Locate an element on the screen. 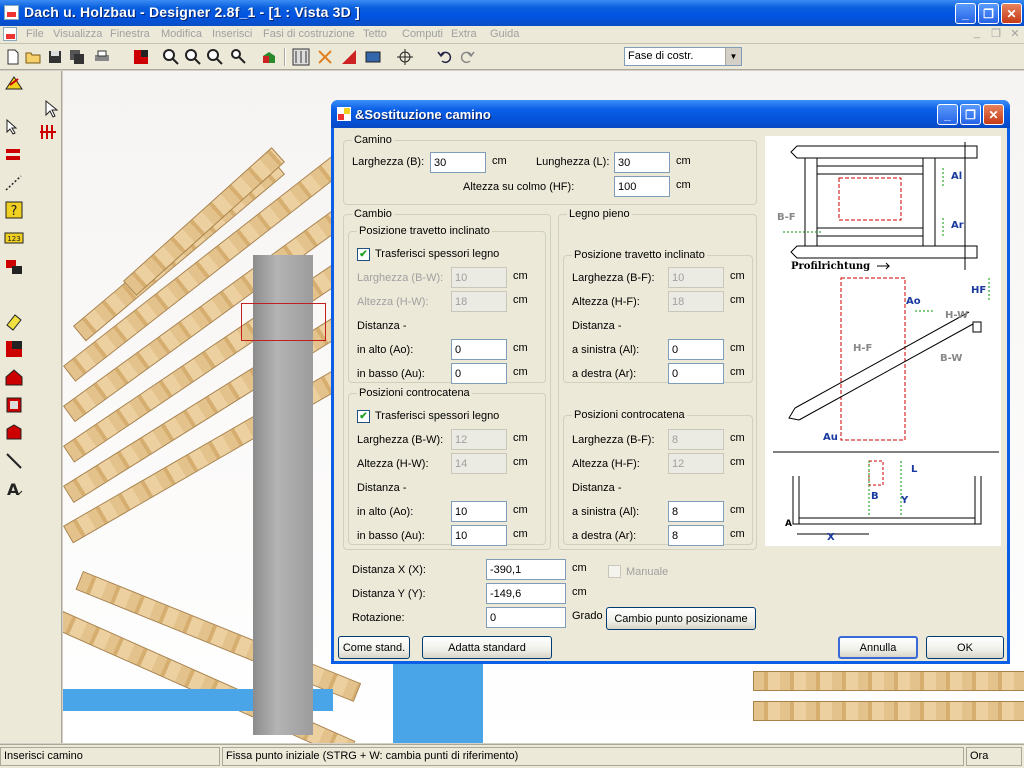  larghezza-b-input is located at coordinates (458, 162).